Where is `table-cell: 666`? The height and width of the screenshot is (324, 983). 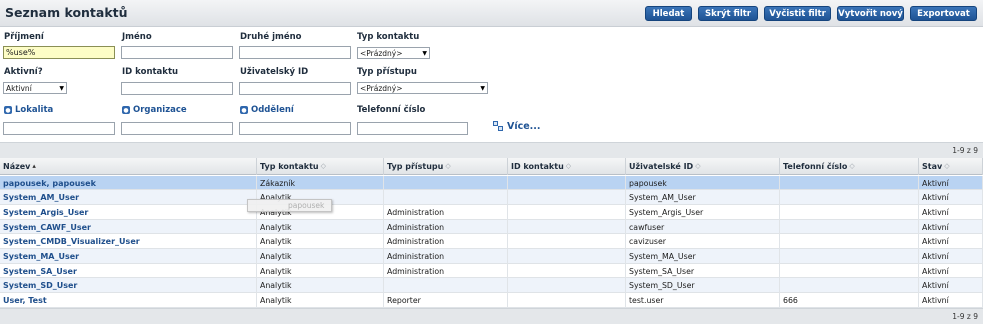 table-cell: 666 is located at coordinates (849, 300).